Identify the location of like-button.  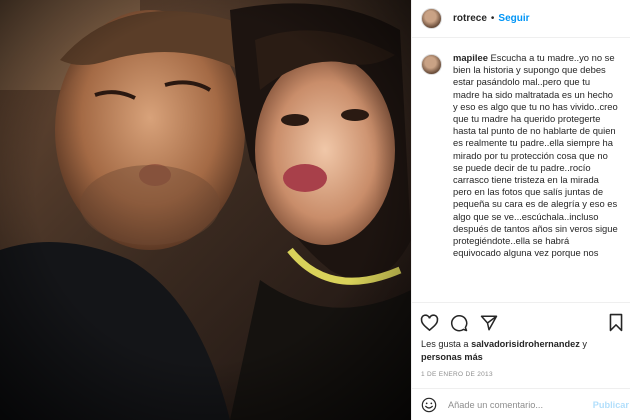
(429, 323).